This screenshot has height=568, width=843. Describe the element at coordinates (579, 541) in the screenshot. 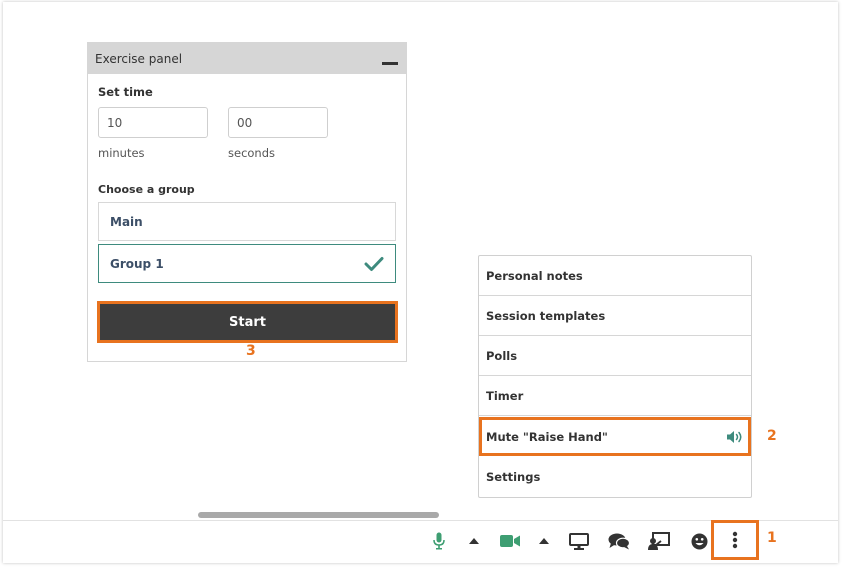

I see `screen-share-icon` at that location.